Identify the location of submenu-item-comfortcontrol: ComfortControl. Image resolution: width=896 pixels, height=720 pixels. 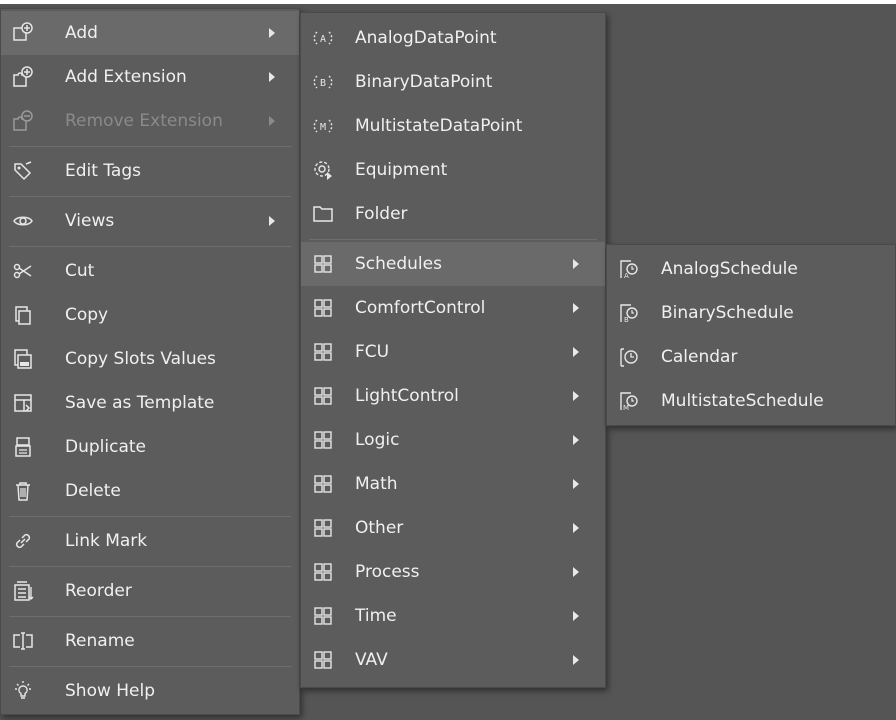
(453, 308).